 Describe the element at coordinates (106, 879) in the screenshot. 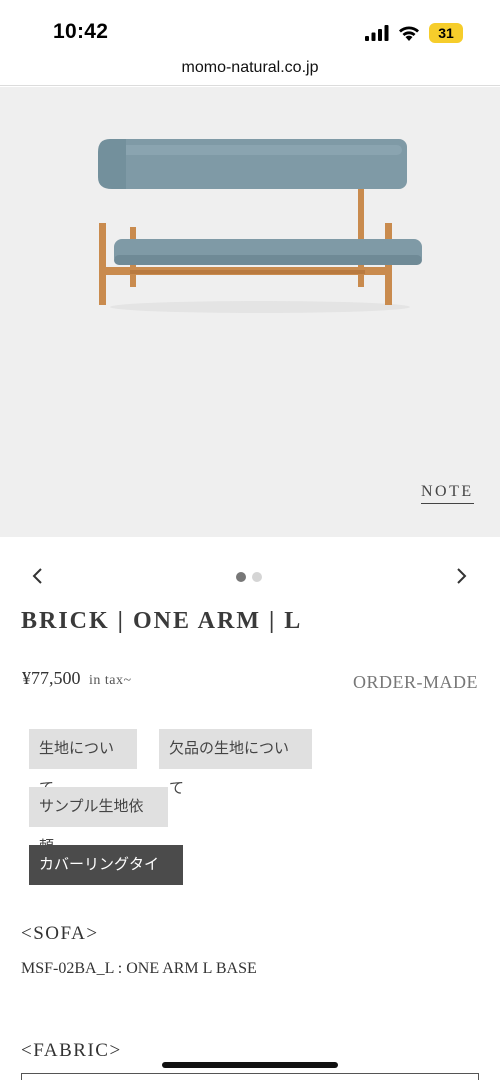

I see `covering-type-button: カバーリングタイプ` at that location.